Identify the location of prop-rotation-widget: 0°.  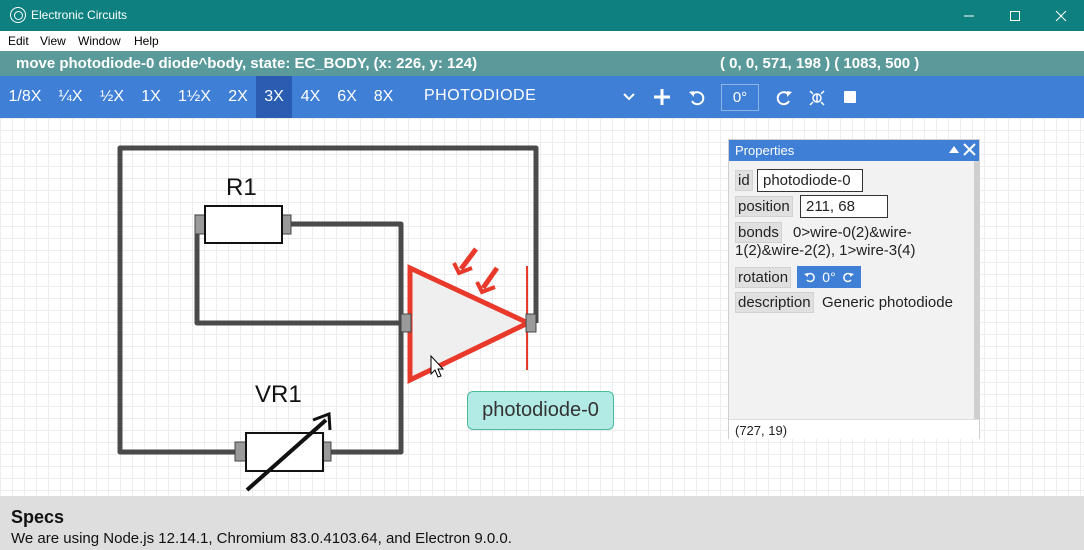
(829, 277).